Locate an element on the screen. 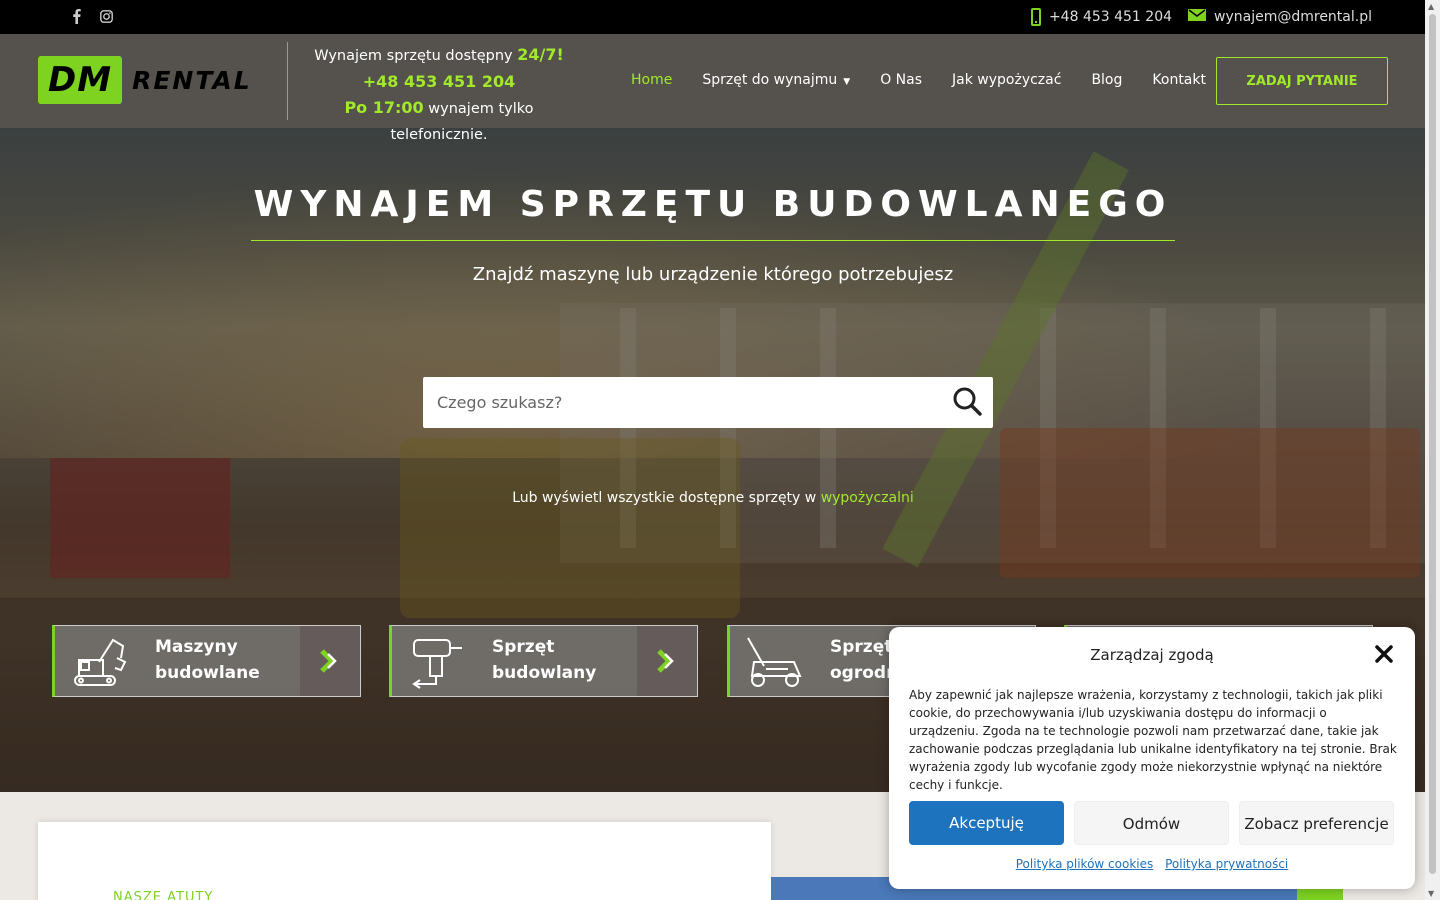  instagram-icon is located at coordinates (106, 18).